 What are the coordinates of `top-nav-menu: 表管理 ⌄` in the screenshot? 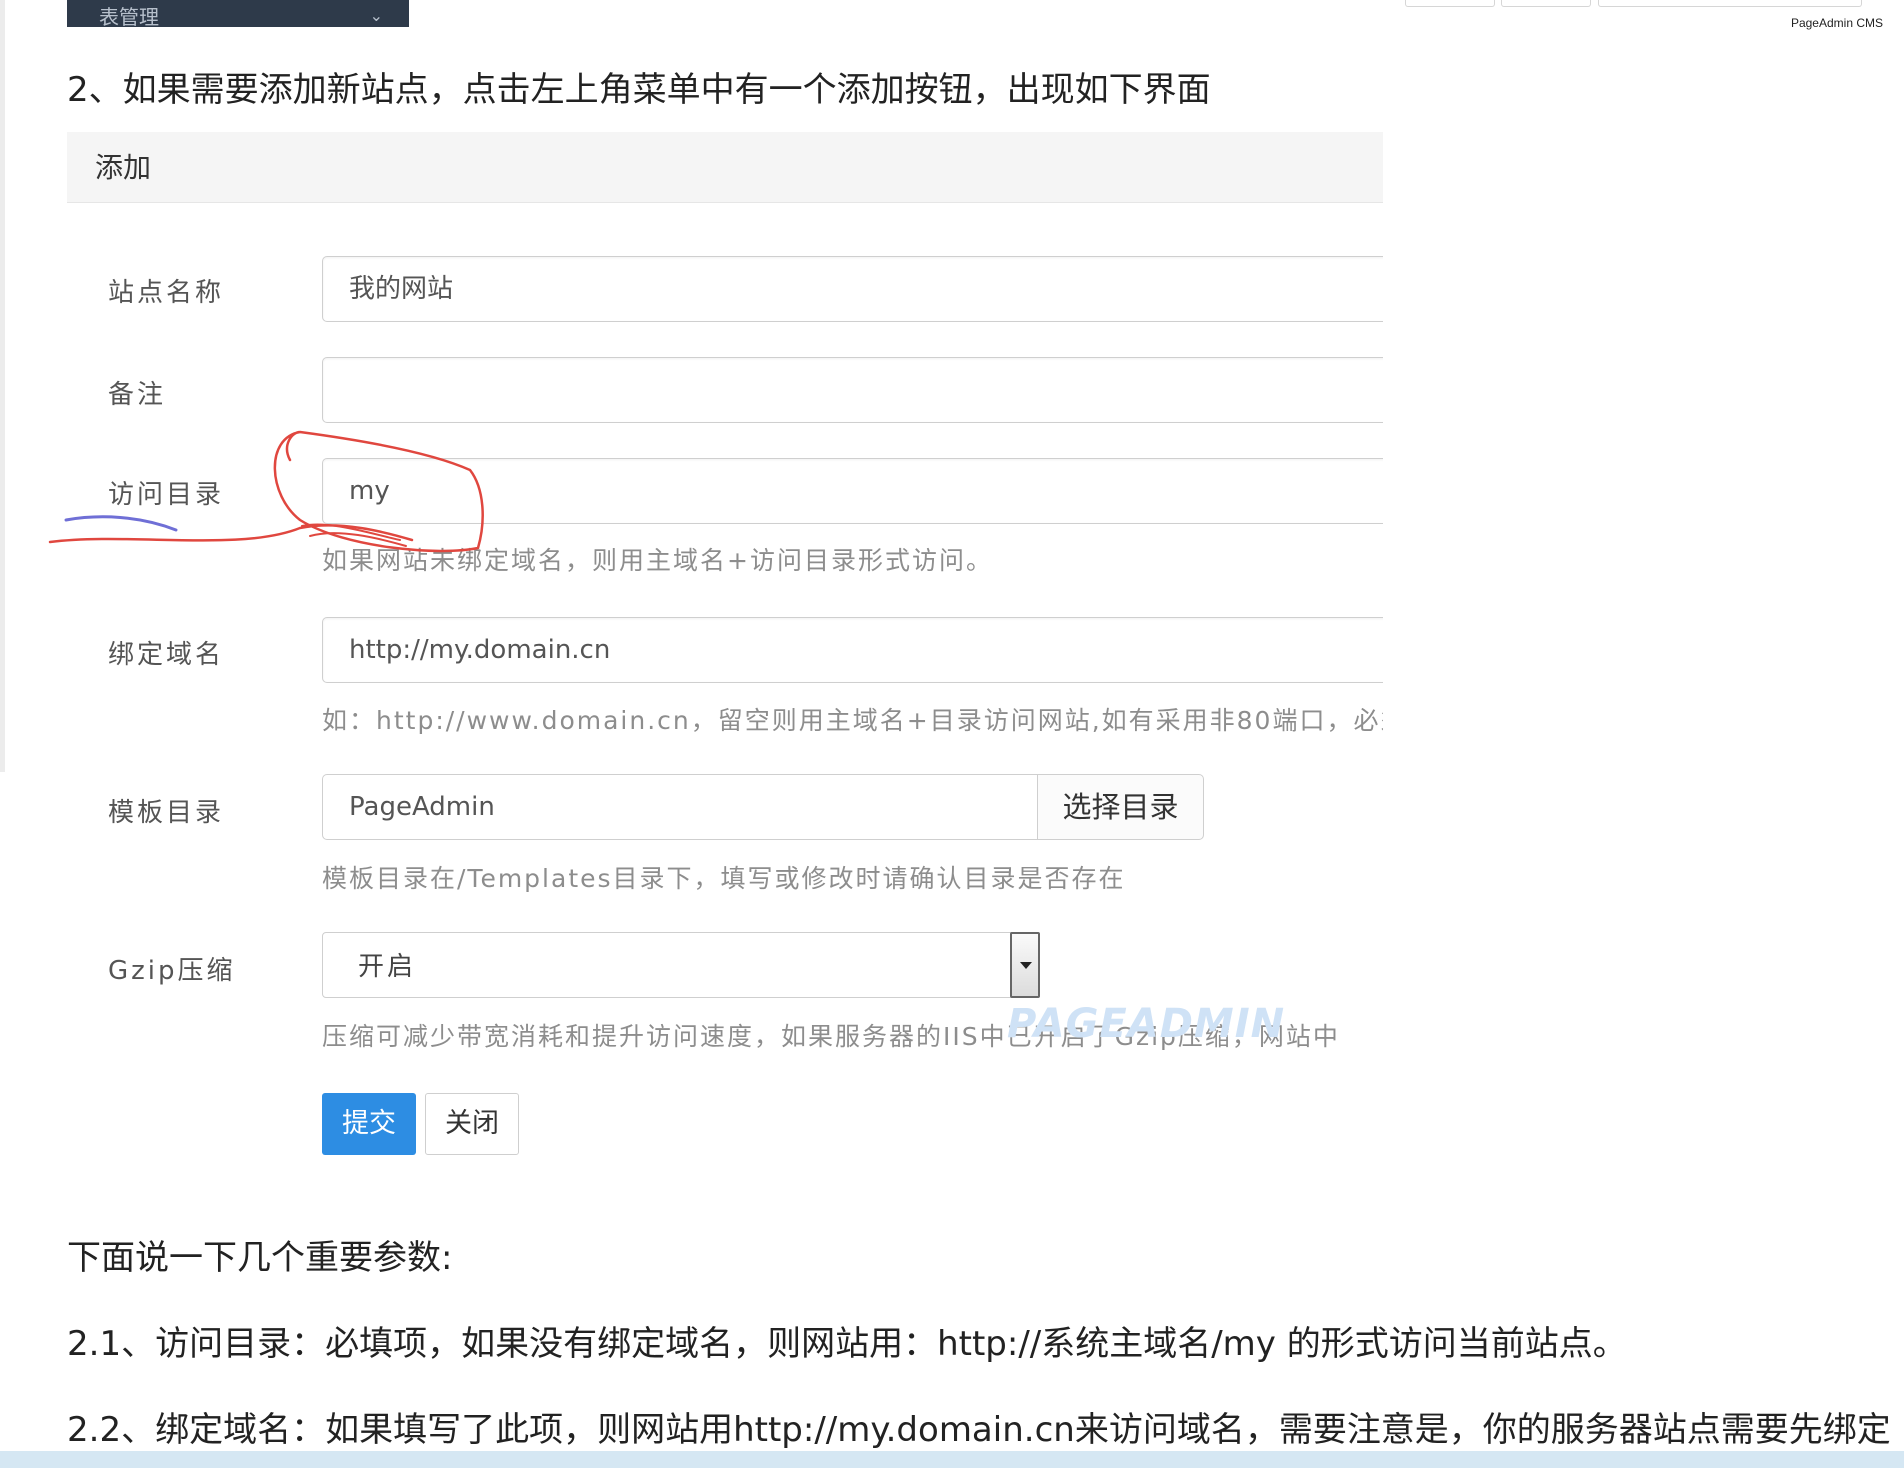 It's located at (238, 13).